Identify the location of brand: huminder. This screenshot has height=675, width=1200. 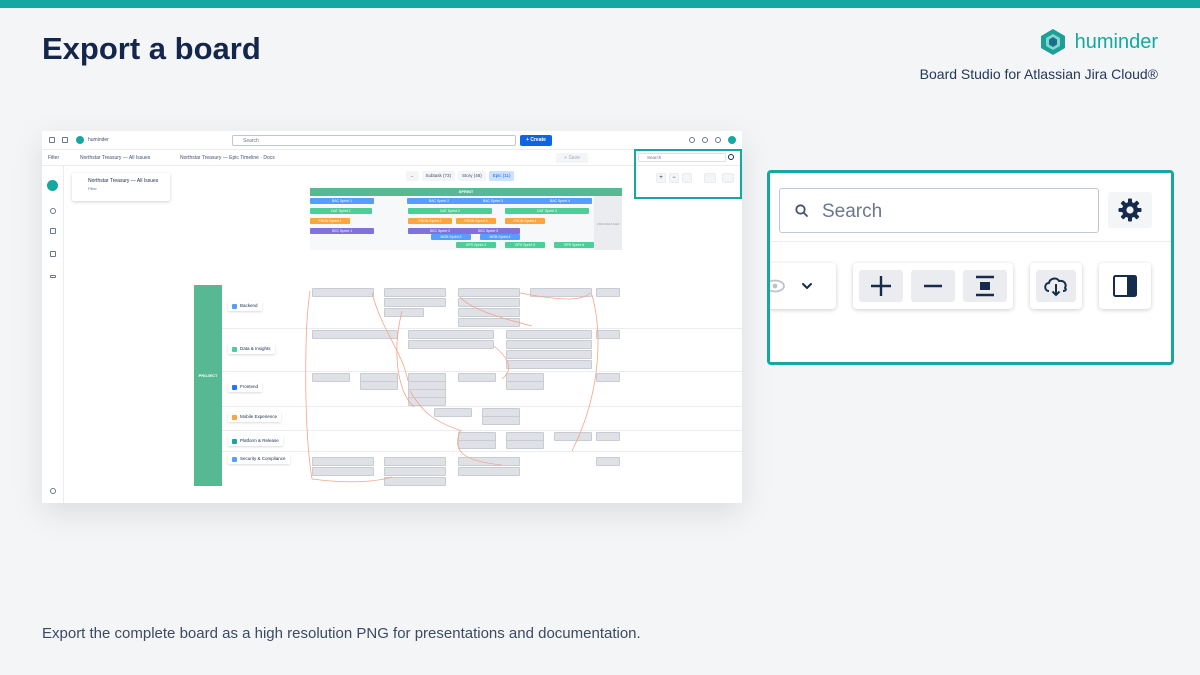
(1098, 42).